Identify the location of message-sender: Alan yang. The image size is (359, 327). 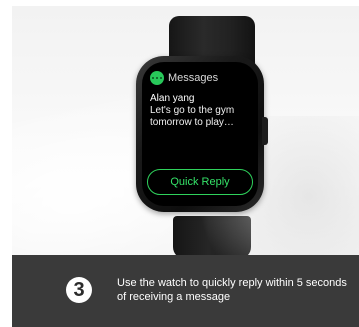
(172, 98).